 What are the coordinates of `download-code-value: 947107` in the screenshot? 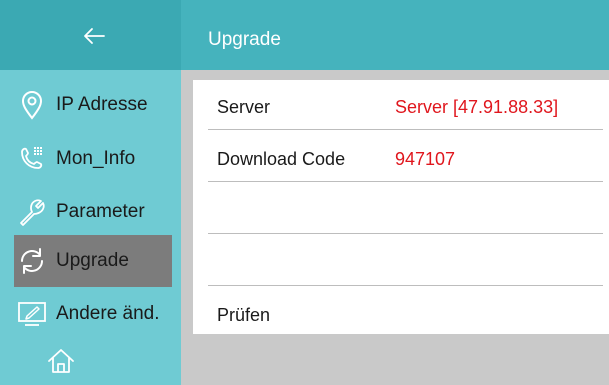 It's located at (425, 159).